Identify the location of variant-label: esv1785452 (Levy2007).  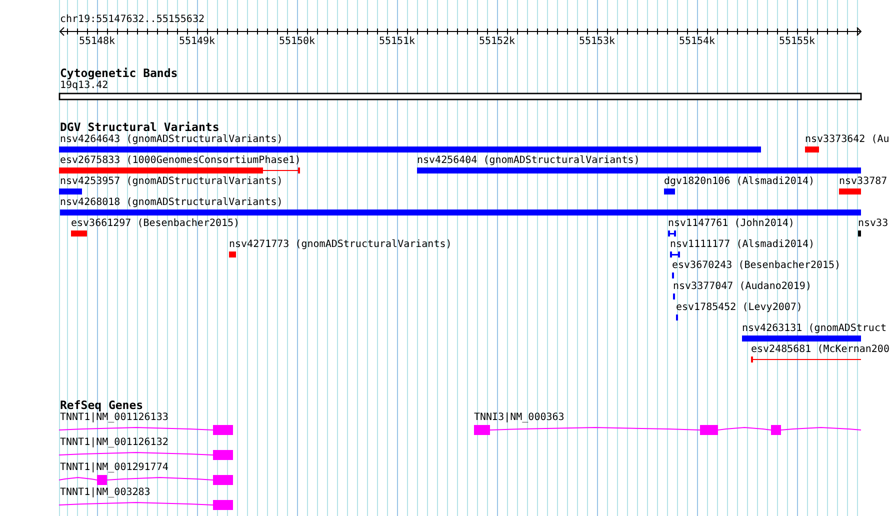
(739, 308).